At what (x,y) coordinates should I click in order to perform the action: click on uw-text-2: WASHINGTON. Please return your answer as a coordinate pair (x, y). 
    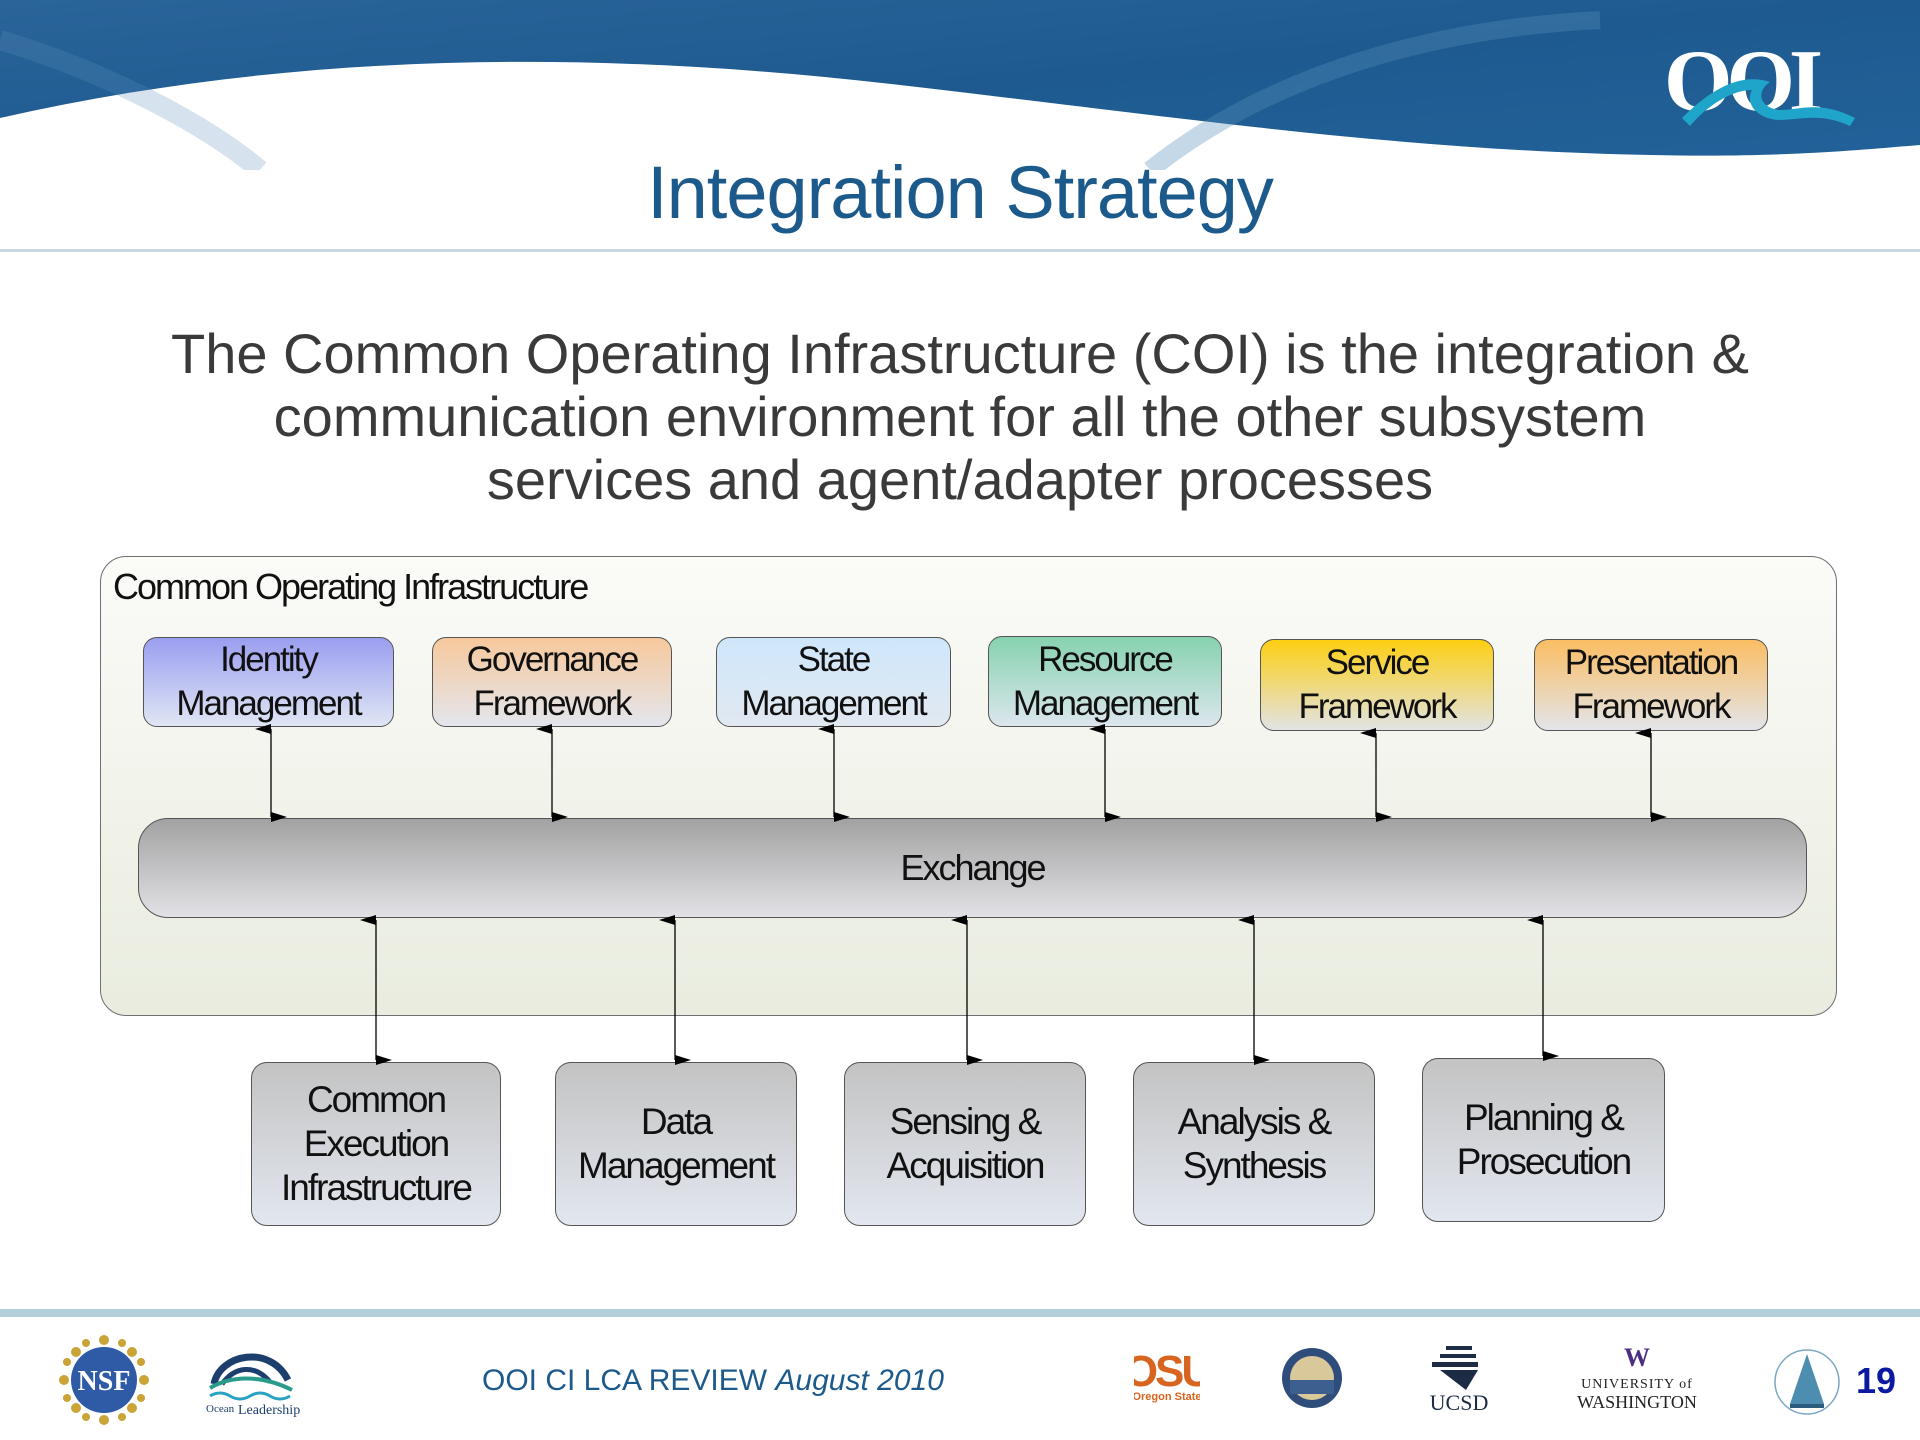
    Looking at the image, I should click on (1637, 1402).